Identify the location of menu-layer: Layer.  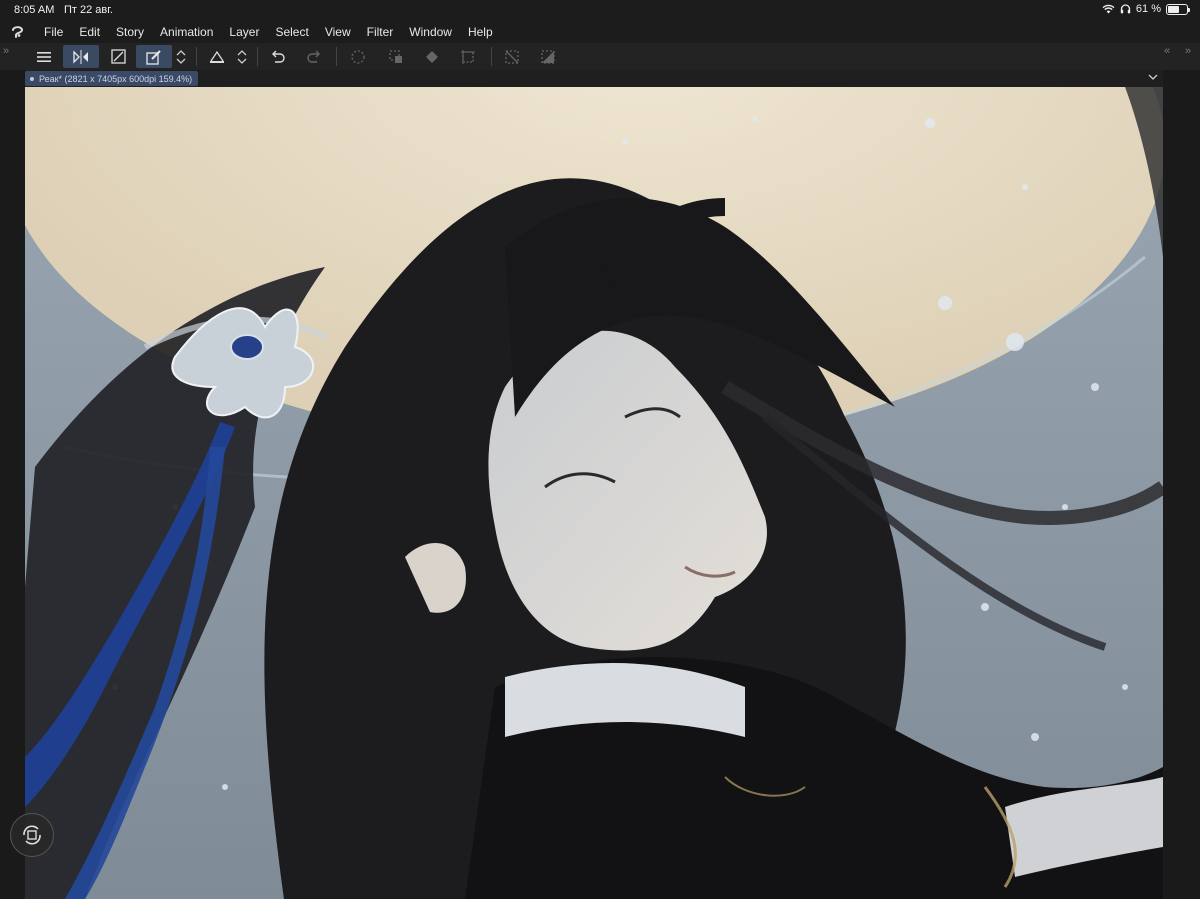
(244, 32).